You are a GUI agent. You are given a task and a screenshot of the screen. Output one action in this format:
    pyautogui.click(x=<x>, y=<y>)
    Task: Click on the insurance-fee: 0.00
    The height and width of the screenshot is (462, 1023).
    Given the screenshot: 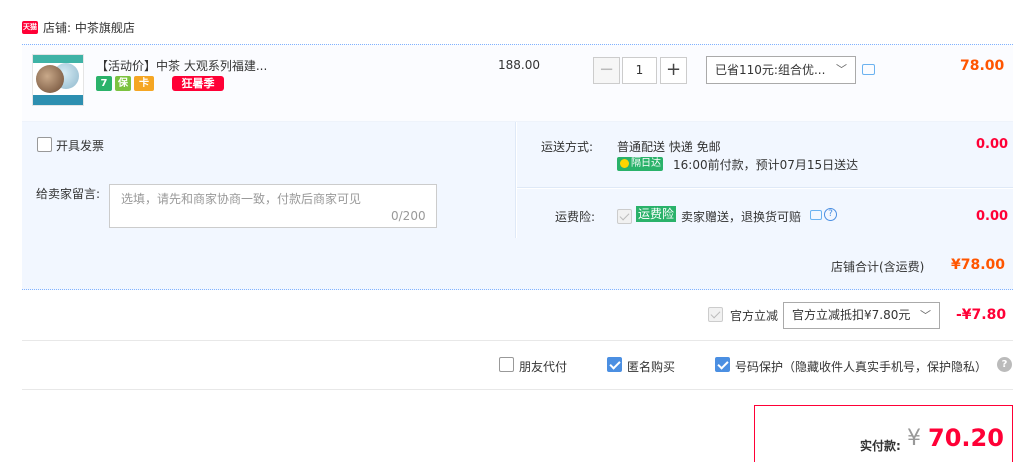 What is the action you would take?
    pyautogui.click(x=992, y=216)
    